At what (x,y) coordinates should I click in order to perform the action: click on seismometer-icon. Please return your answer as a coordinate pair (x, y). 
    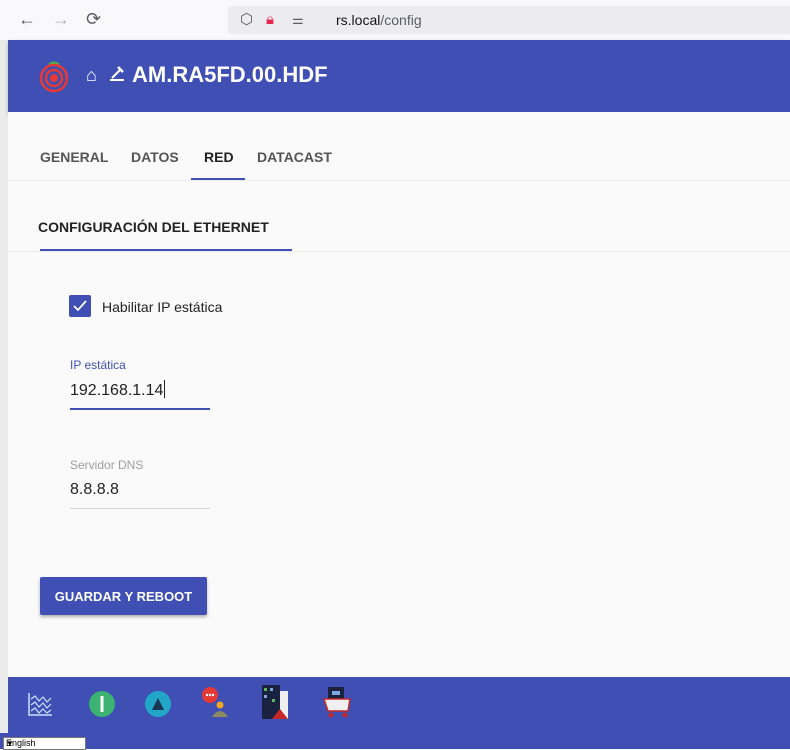
    Looking at the image, I should click on (117, 73).